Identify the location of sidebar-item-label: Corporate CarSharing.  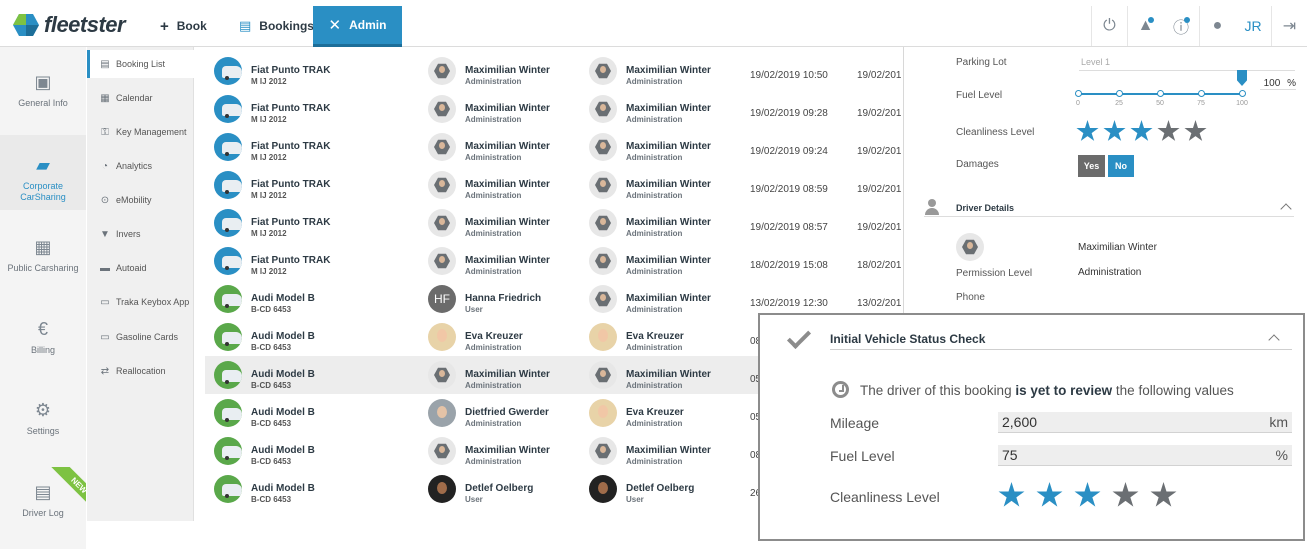
(43, 191).